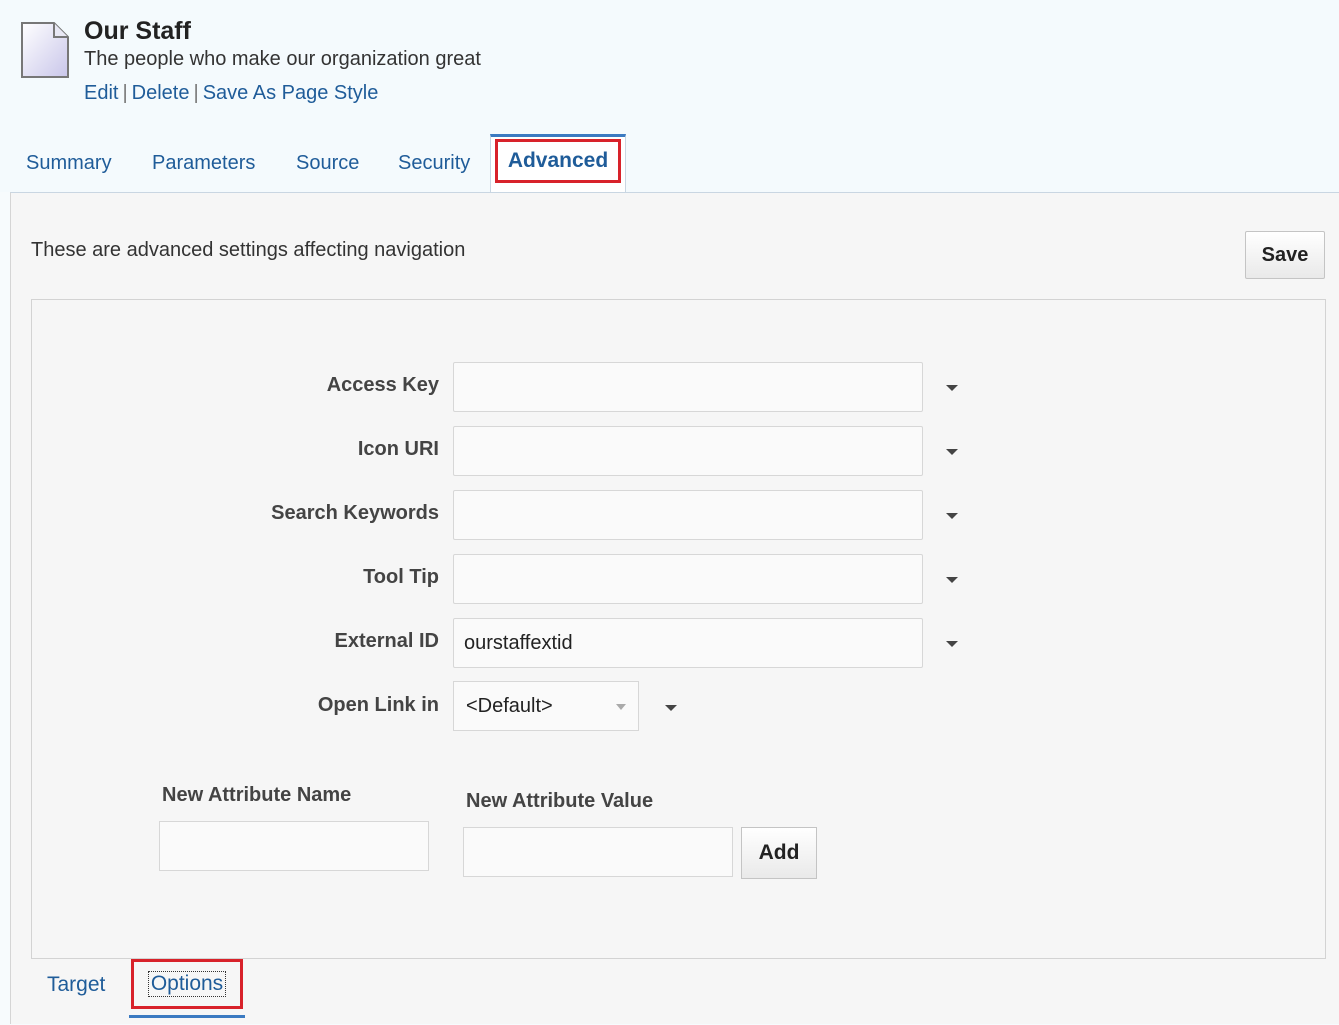 The width and height of the screenshot is (1339, 1025). Describe the element at coordinates (203, 163) in the screenshot. I see `tab-parameters: Parameters` at that location.